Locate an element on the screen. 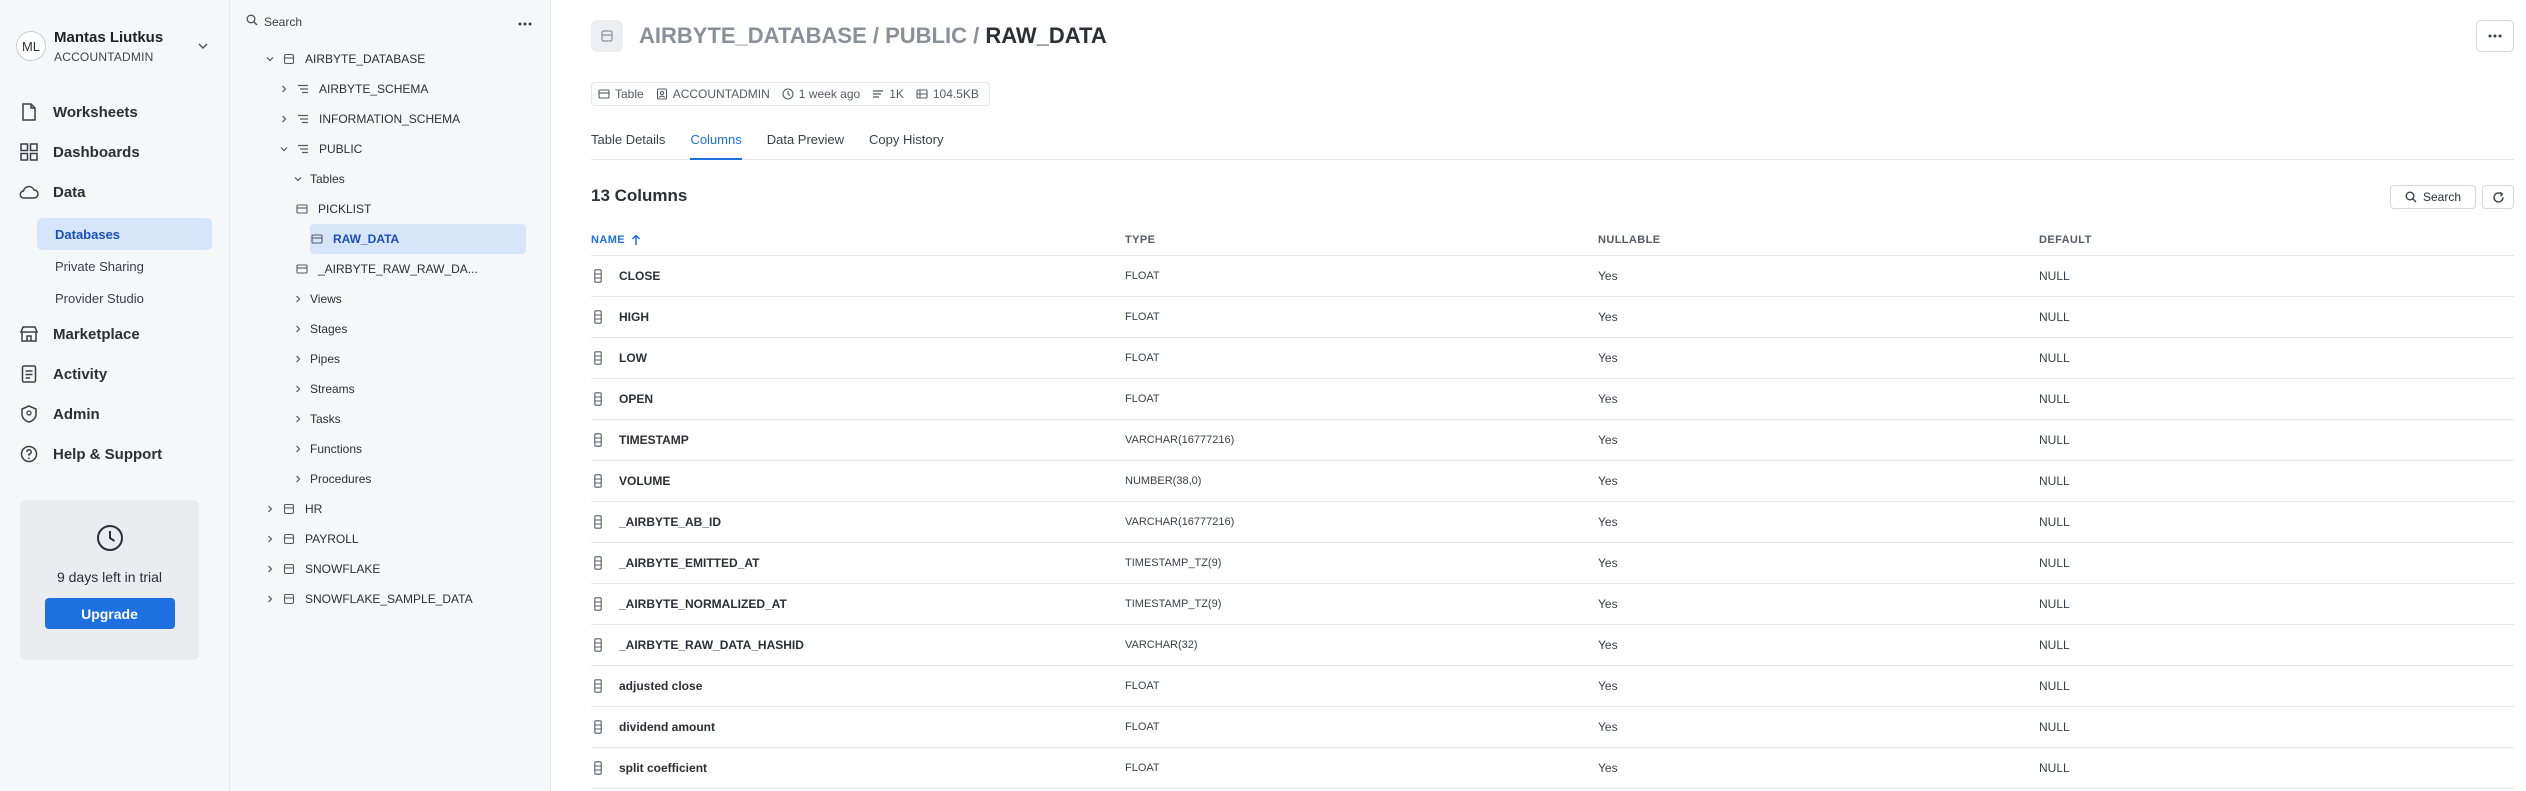  tree-item: Pipes is located at coordinates (390, 359).